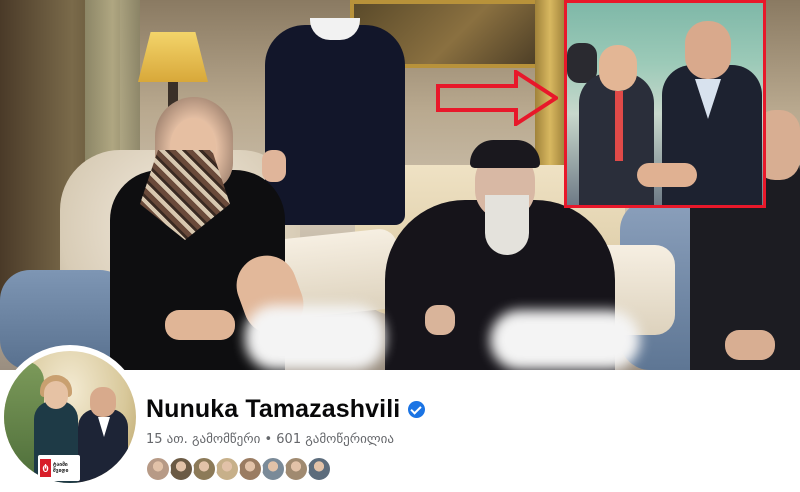 Image resolution: width=800 pixels, height=492 pixels. I want to click on logo-text-line2: შვიდი, so click(61, 471).